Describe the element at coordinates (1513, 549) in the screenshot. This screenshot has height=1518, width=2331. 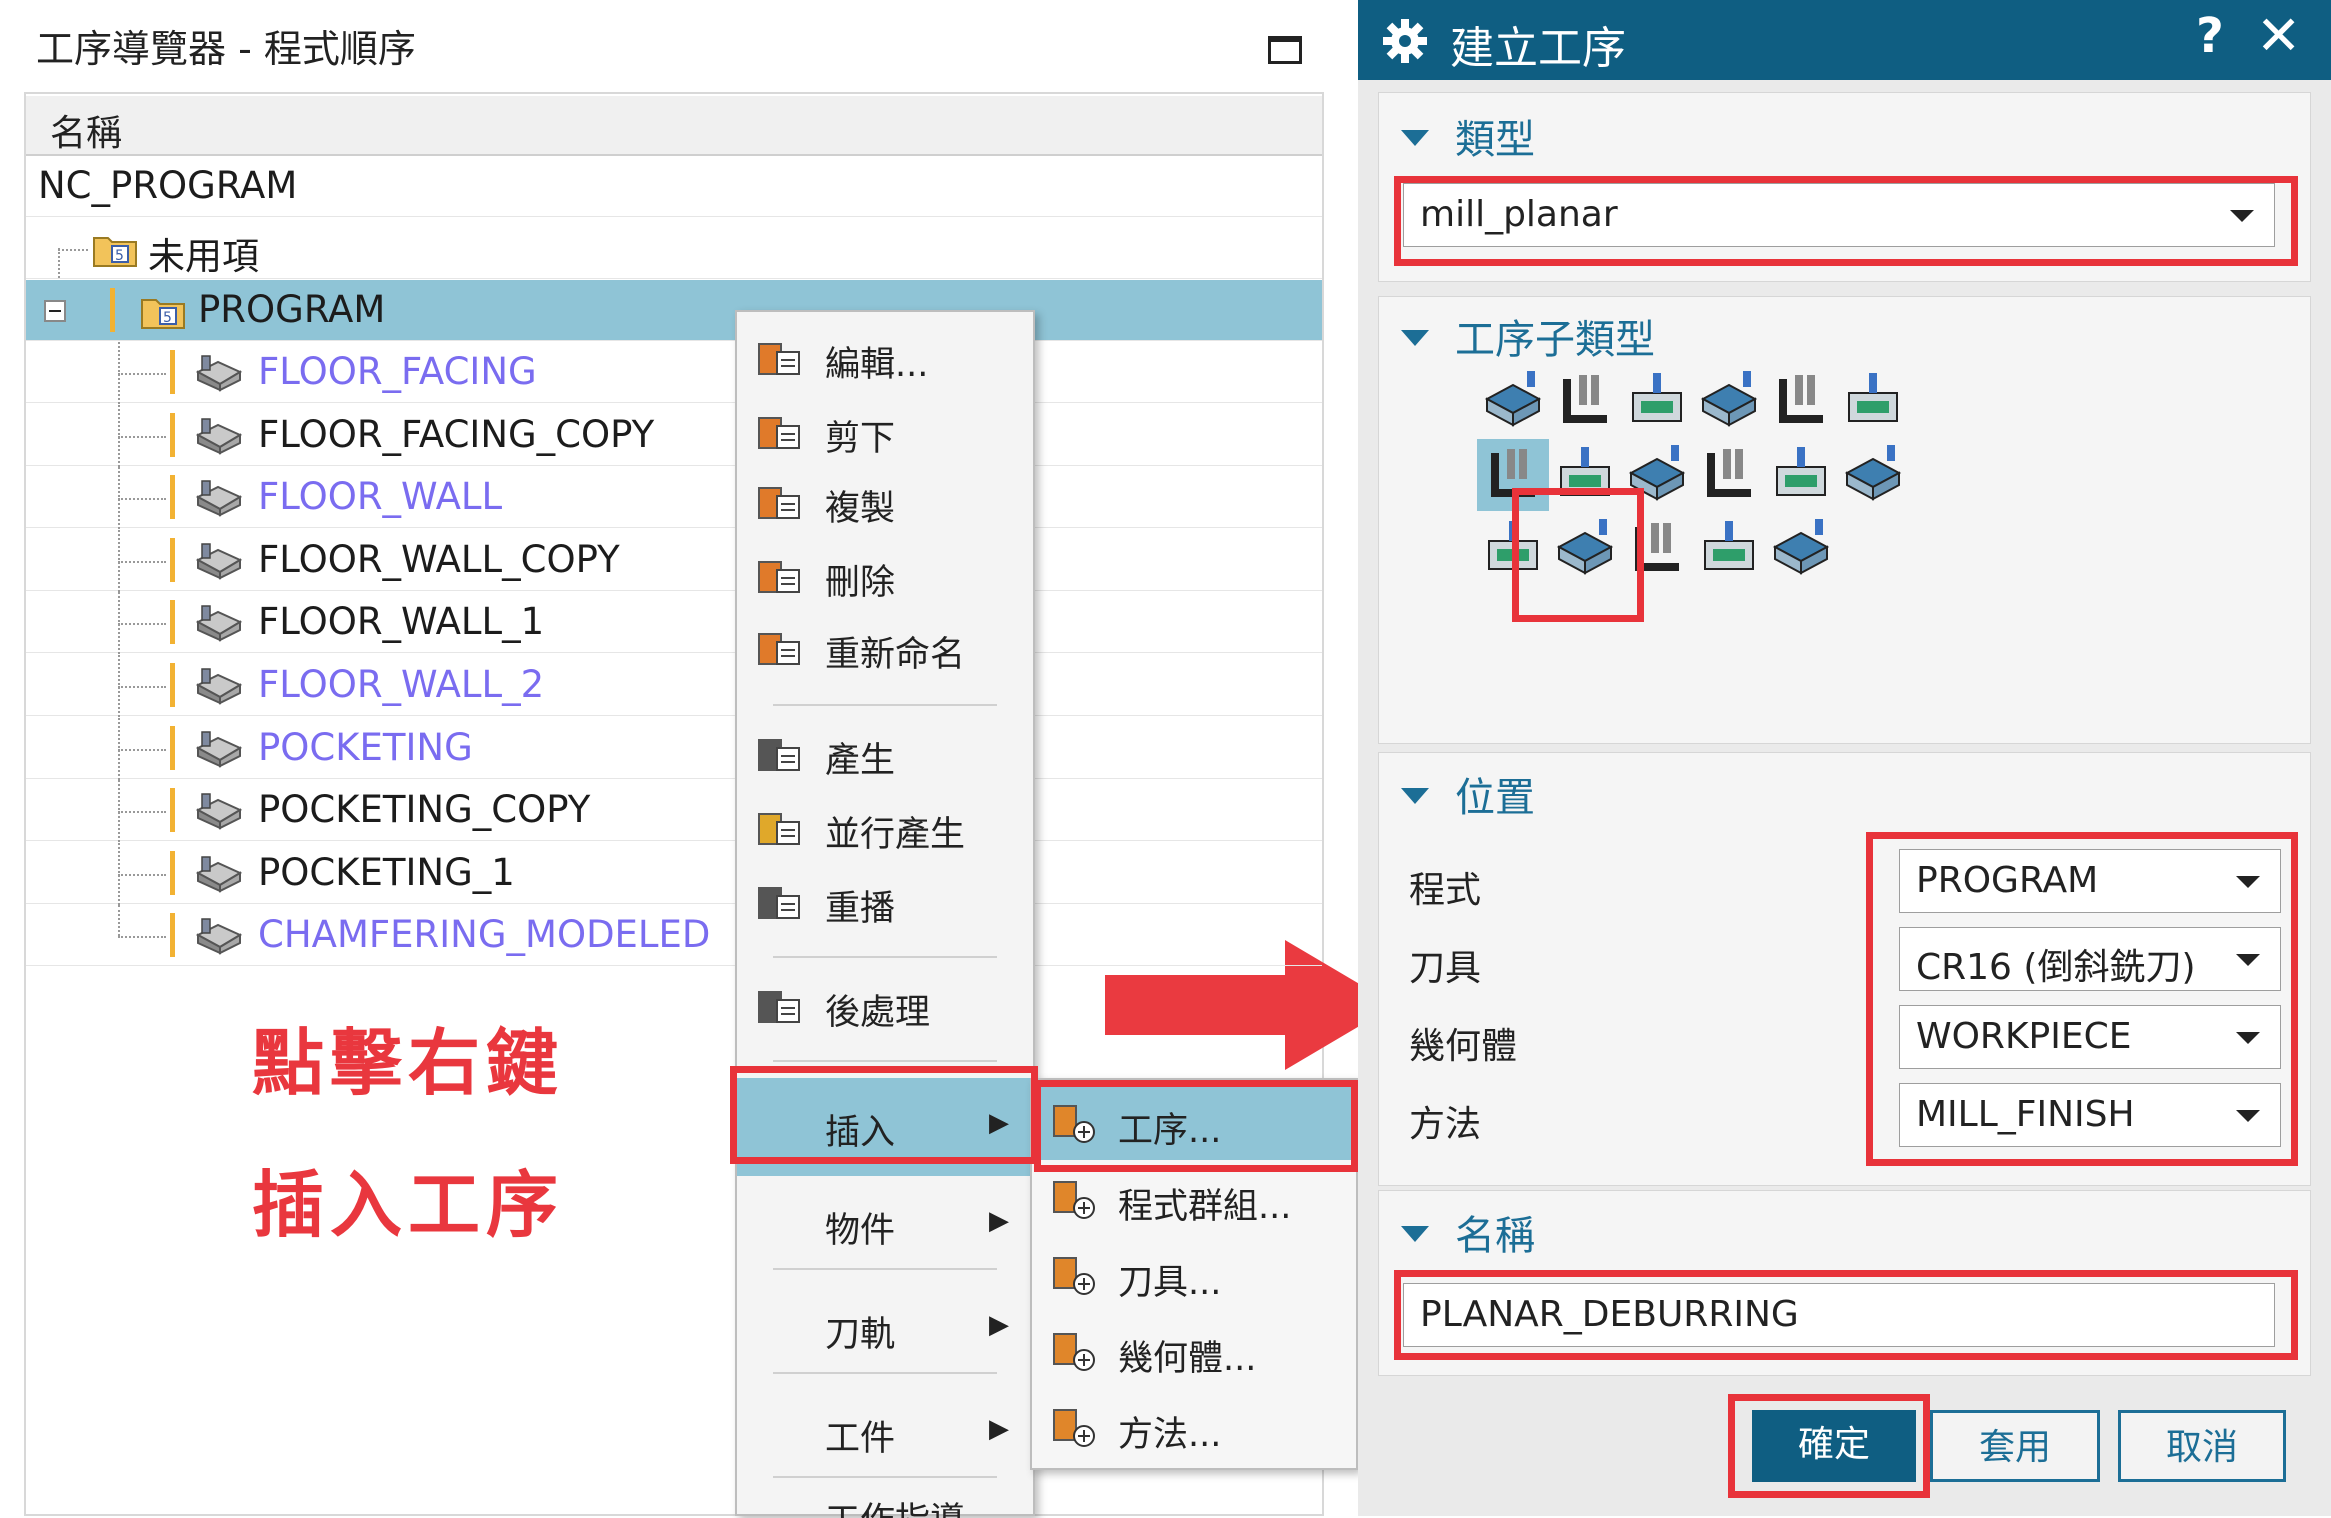
I see `mill-cut-icon` at that location.